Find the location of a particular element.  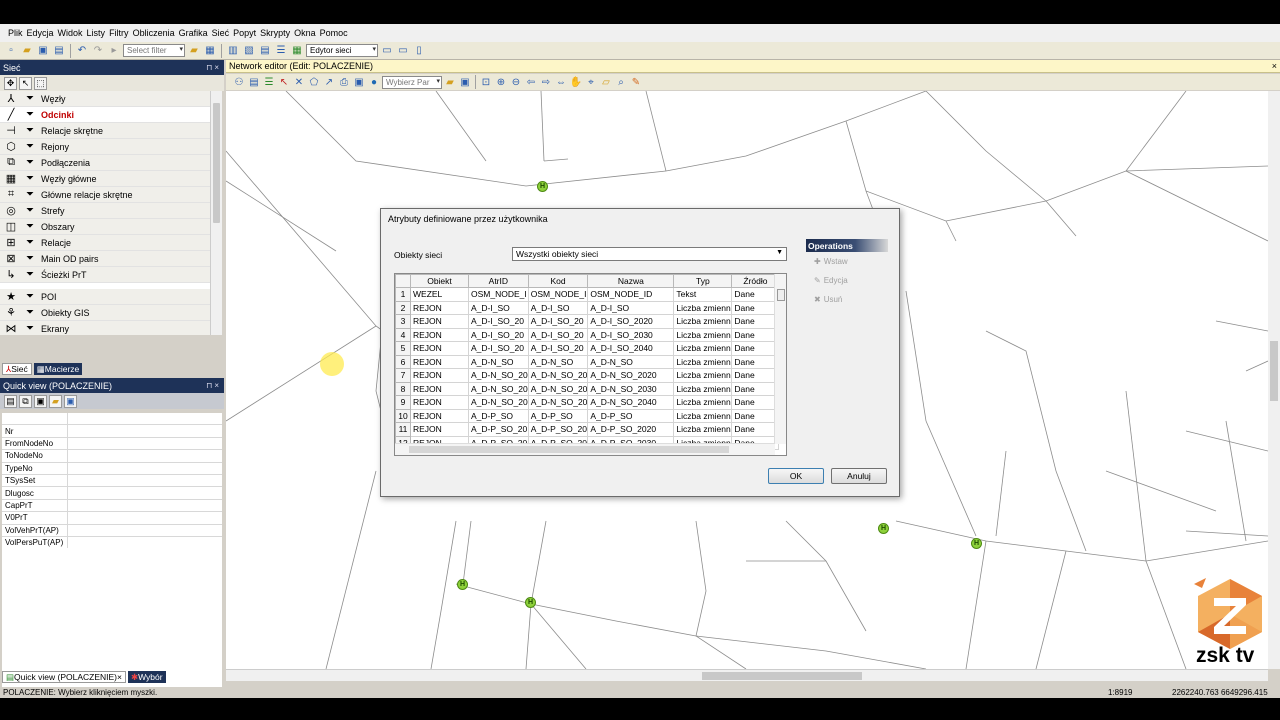

fit-icon: ⇔ is located at coordinates (561, 82).